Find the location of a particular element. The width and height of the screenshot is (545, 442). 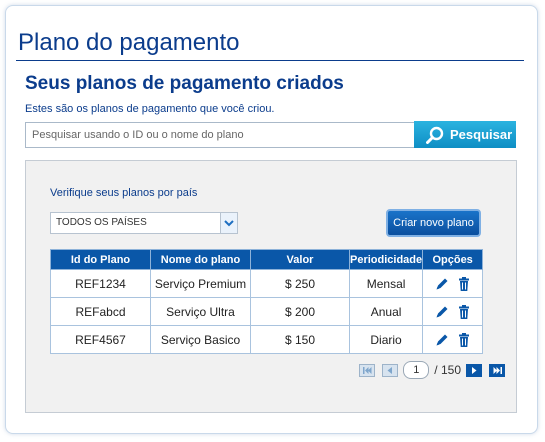

header-options: Opções is located at coordinates (453, 259).